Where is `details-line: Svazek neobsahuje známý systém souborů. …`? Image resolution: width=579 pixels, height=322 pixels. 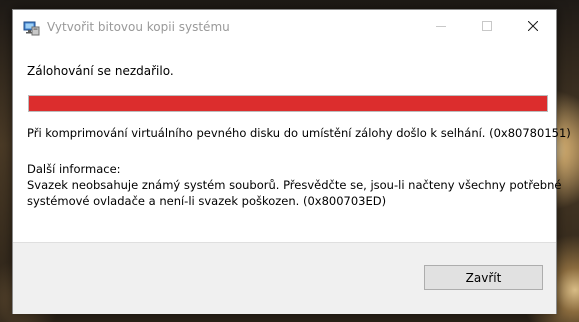
details-line: Svazek neobsahuje známý systém souborů. … is located at coordinates (294, 185).